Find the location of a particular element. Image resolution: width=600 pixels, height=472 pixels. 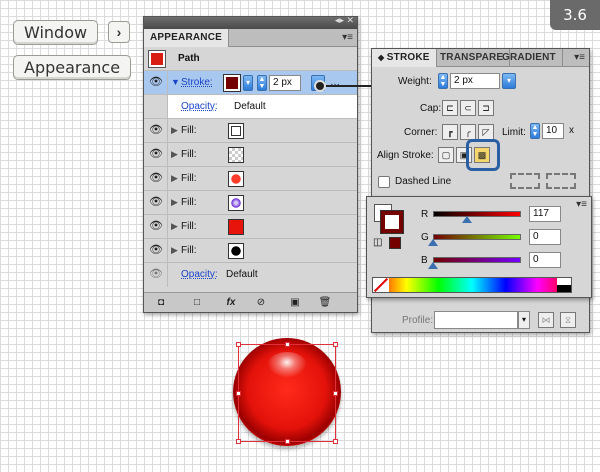

stroke-opacity-label: Opacity: is located at coordinates (199, 106).